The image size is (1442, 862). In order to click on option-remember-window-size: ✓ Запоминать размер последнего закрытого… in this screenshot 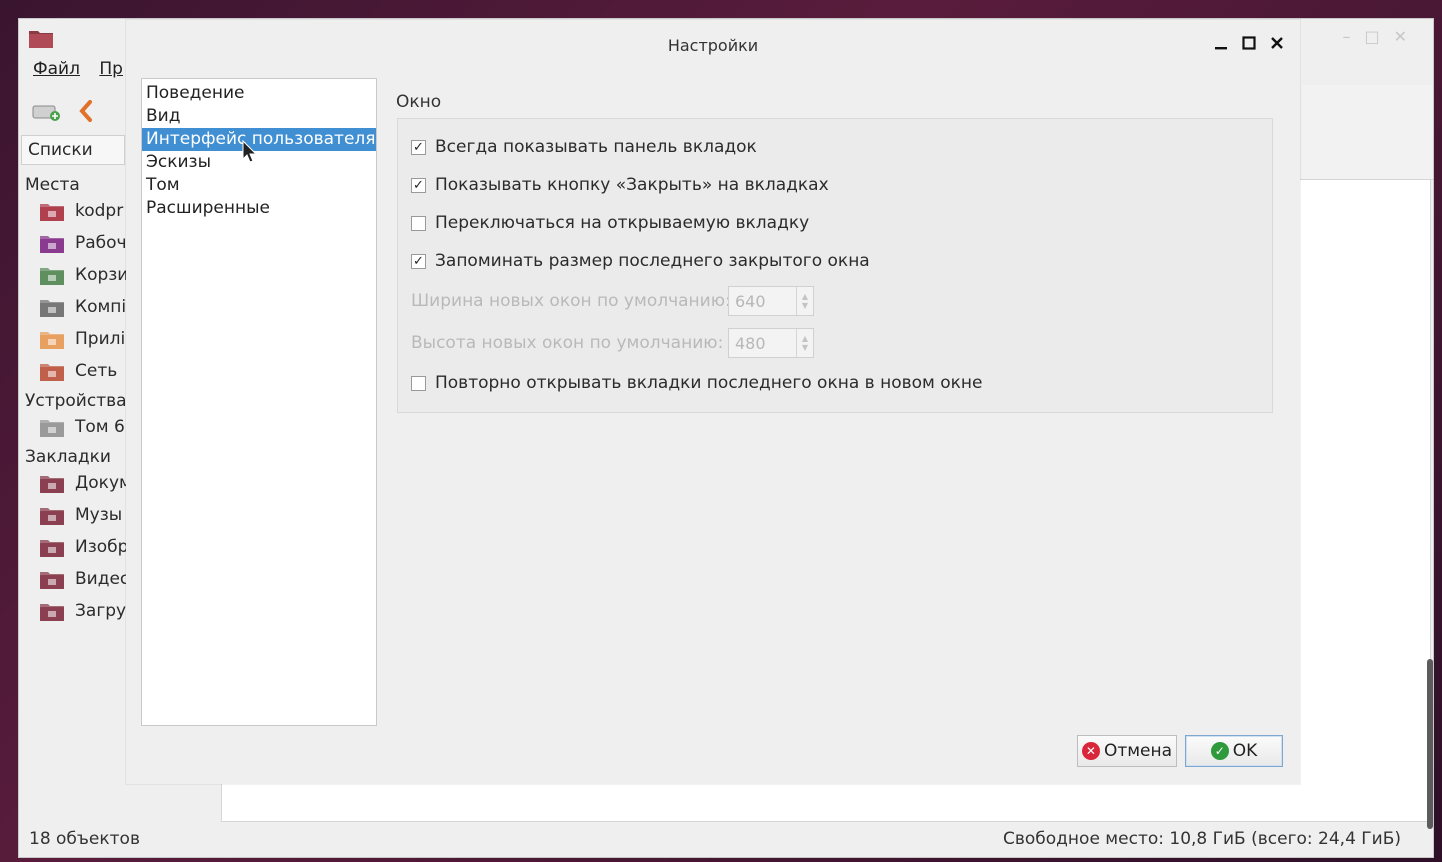, I will do `click(640, 261)`.